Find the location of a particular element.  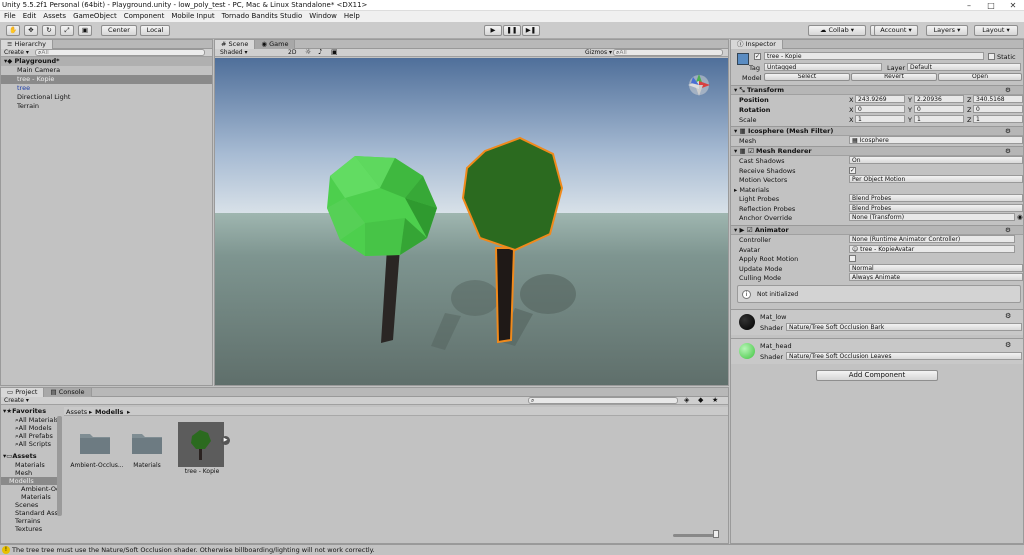

hierarchy-item-main-camera: Main Camera is located at coordinates (106, 70).